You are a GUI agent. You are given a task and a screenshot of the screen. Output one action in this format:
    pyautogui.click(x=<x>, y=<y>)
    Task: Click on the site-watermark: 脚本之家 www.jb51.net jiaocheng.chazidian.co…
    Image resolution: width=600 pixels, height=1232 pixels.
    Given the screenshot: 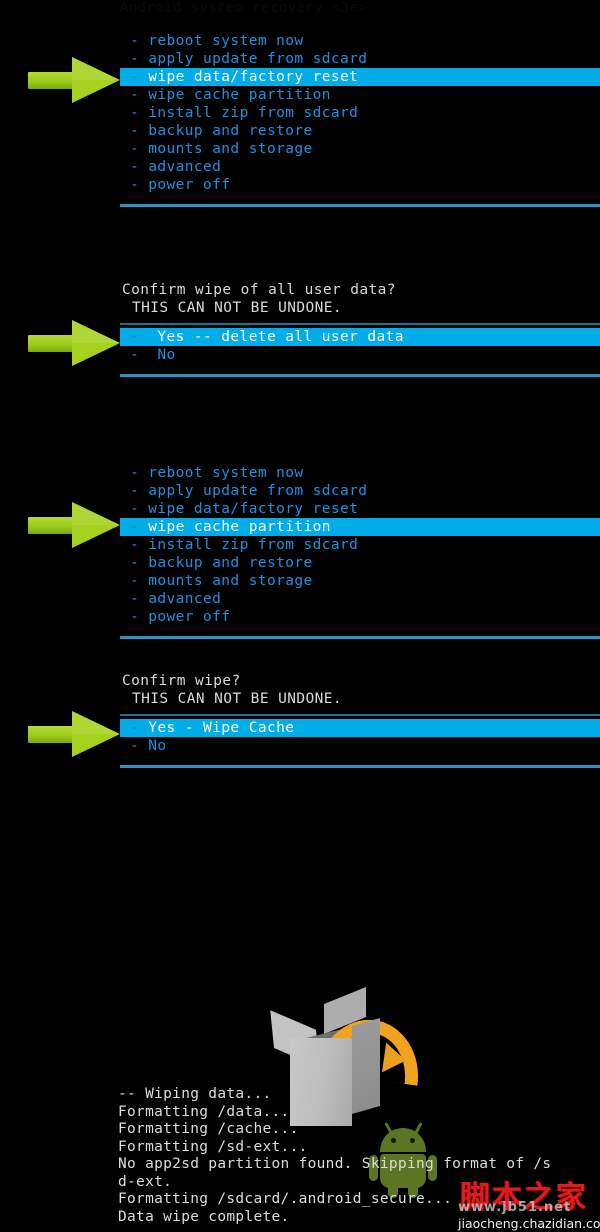 What is the action you would take?
    pyautogui.click(x=529, y=1202)
    